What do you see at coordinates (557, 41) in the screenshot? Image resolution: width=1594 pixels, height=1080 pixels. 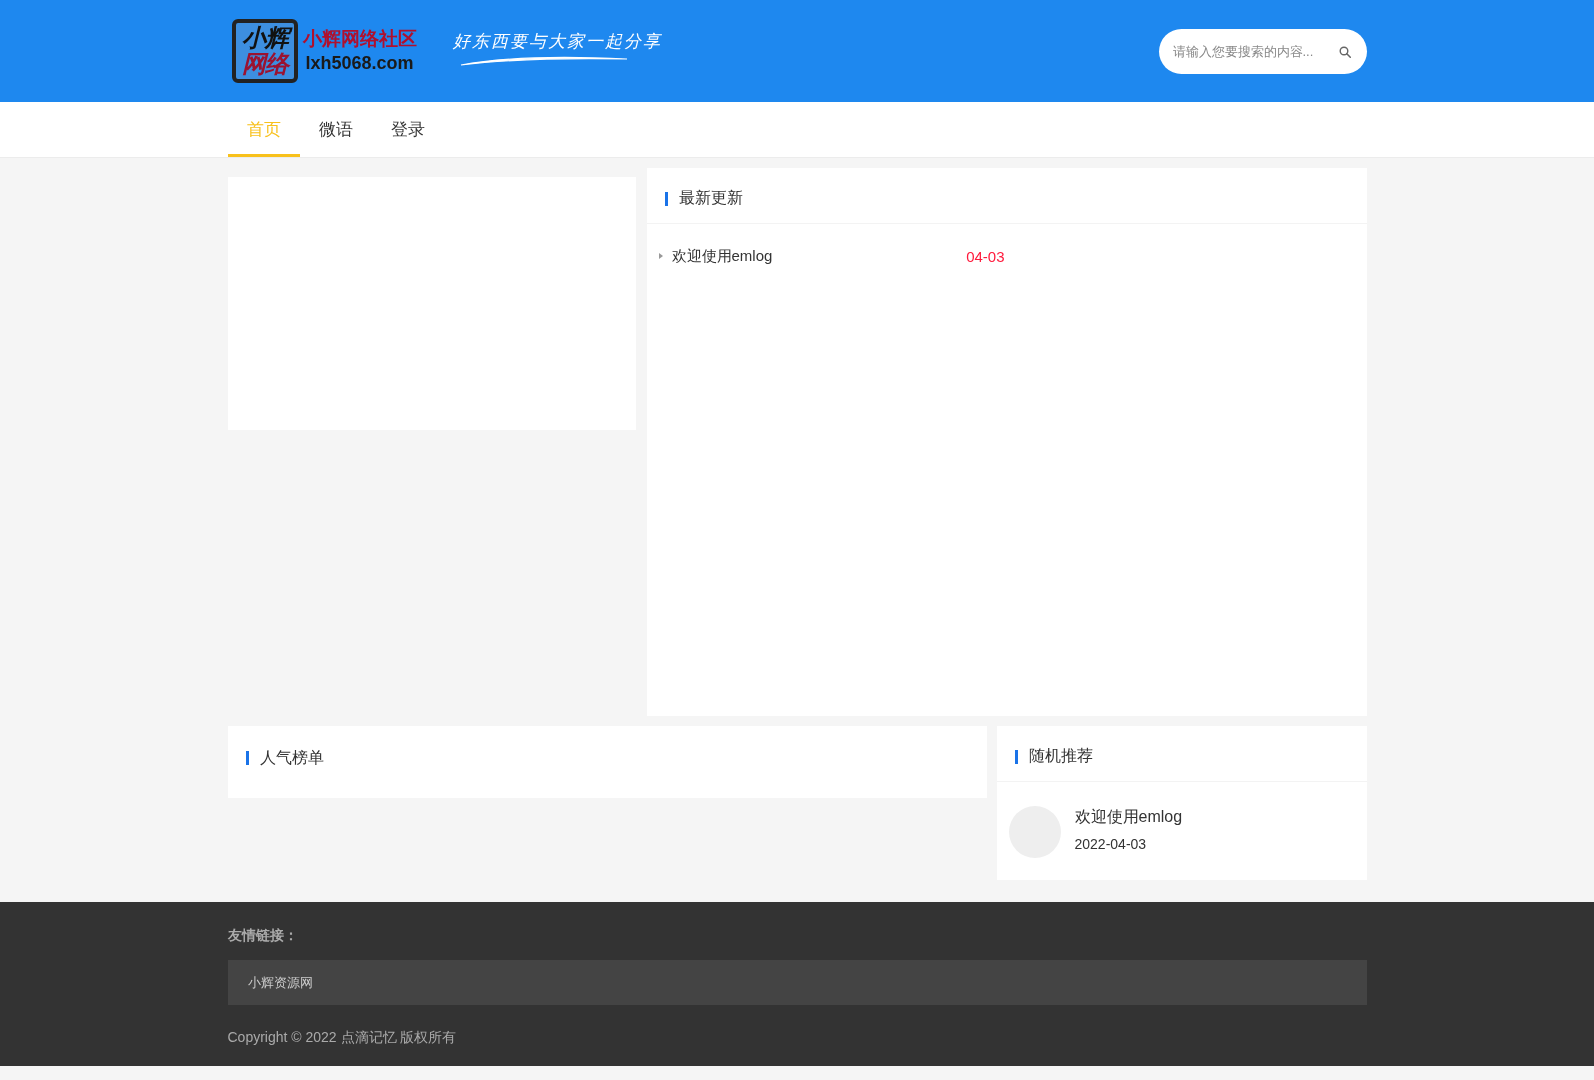 I see `slogan: 好东西要与大家一起分享` at bounding box center [557, 41].